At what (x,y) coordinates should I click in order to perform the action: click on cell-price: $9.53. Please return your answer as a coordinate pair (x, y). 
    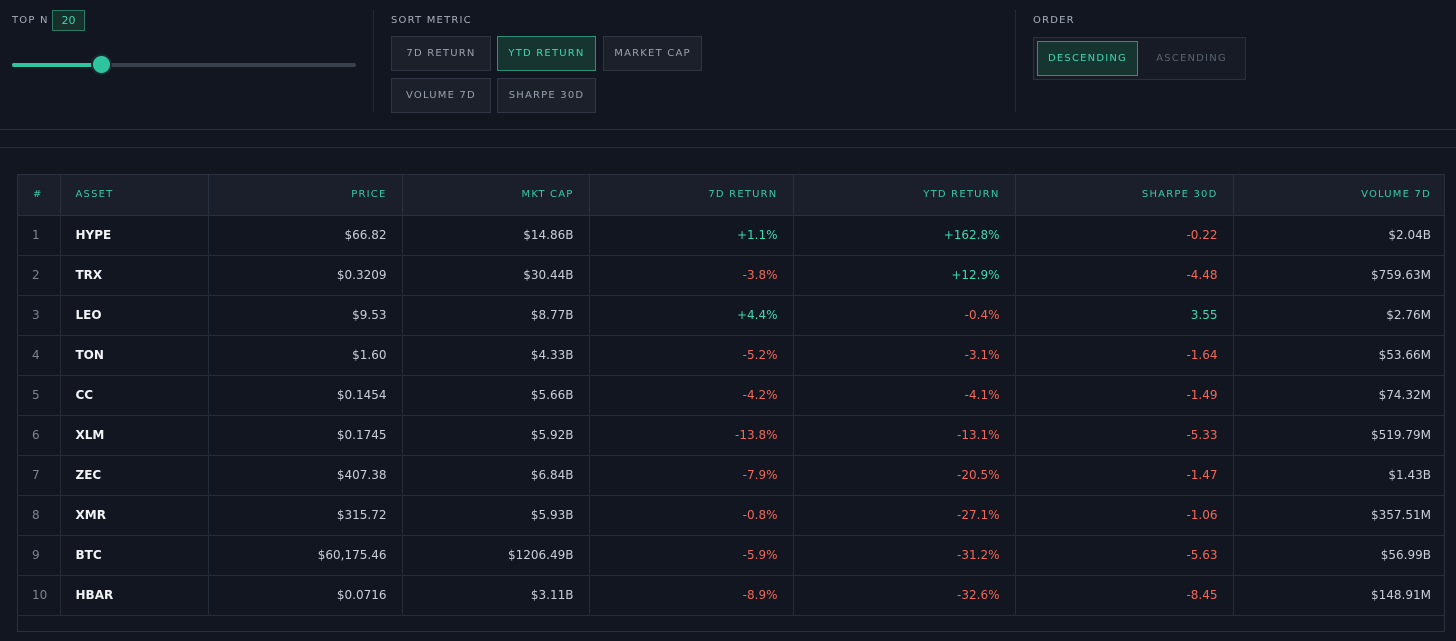
    Looking at the image, I should click on (305, 315).